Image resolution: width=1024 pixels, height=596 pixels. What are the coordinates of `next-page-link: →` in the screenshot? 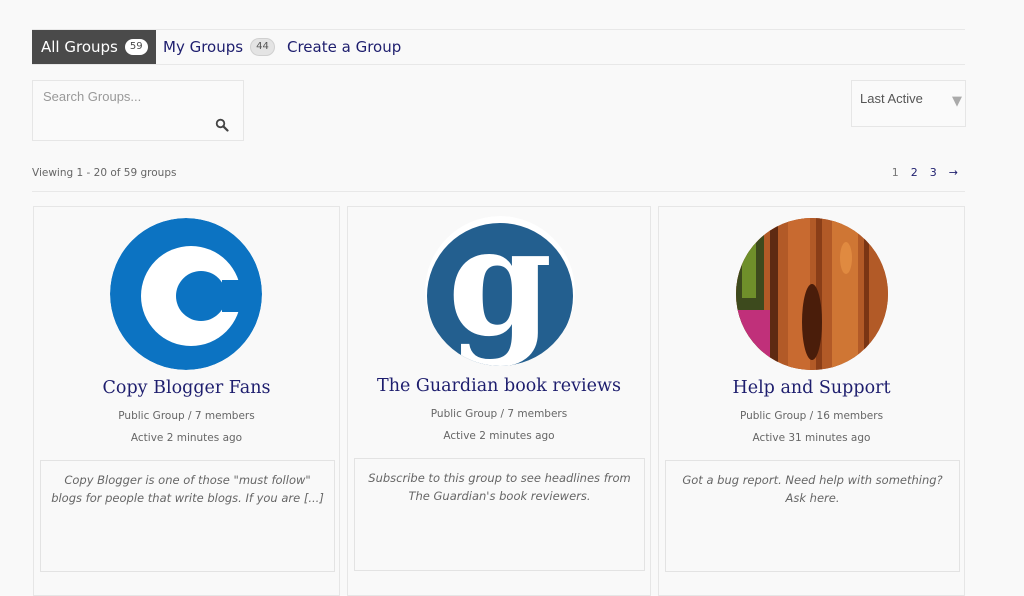 It's located at (953, 172).